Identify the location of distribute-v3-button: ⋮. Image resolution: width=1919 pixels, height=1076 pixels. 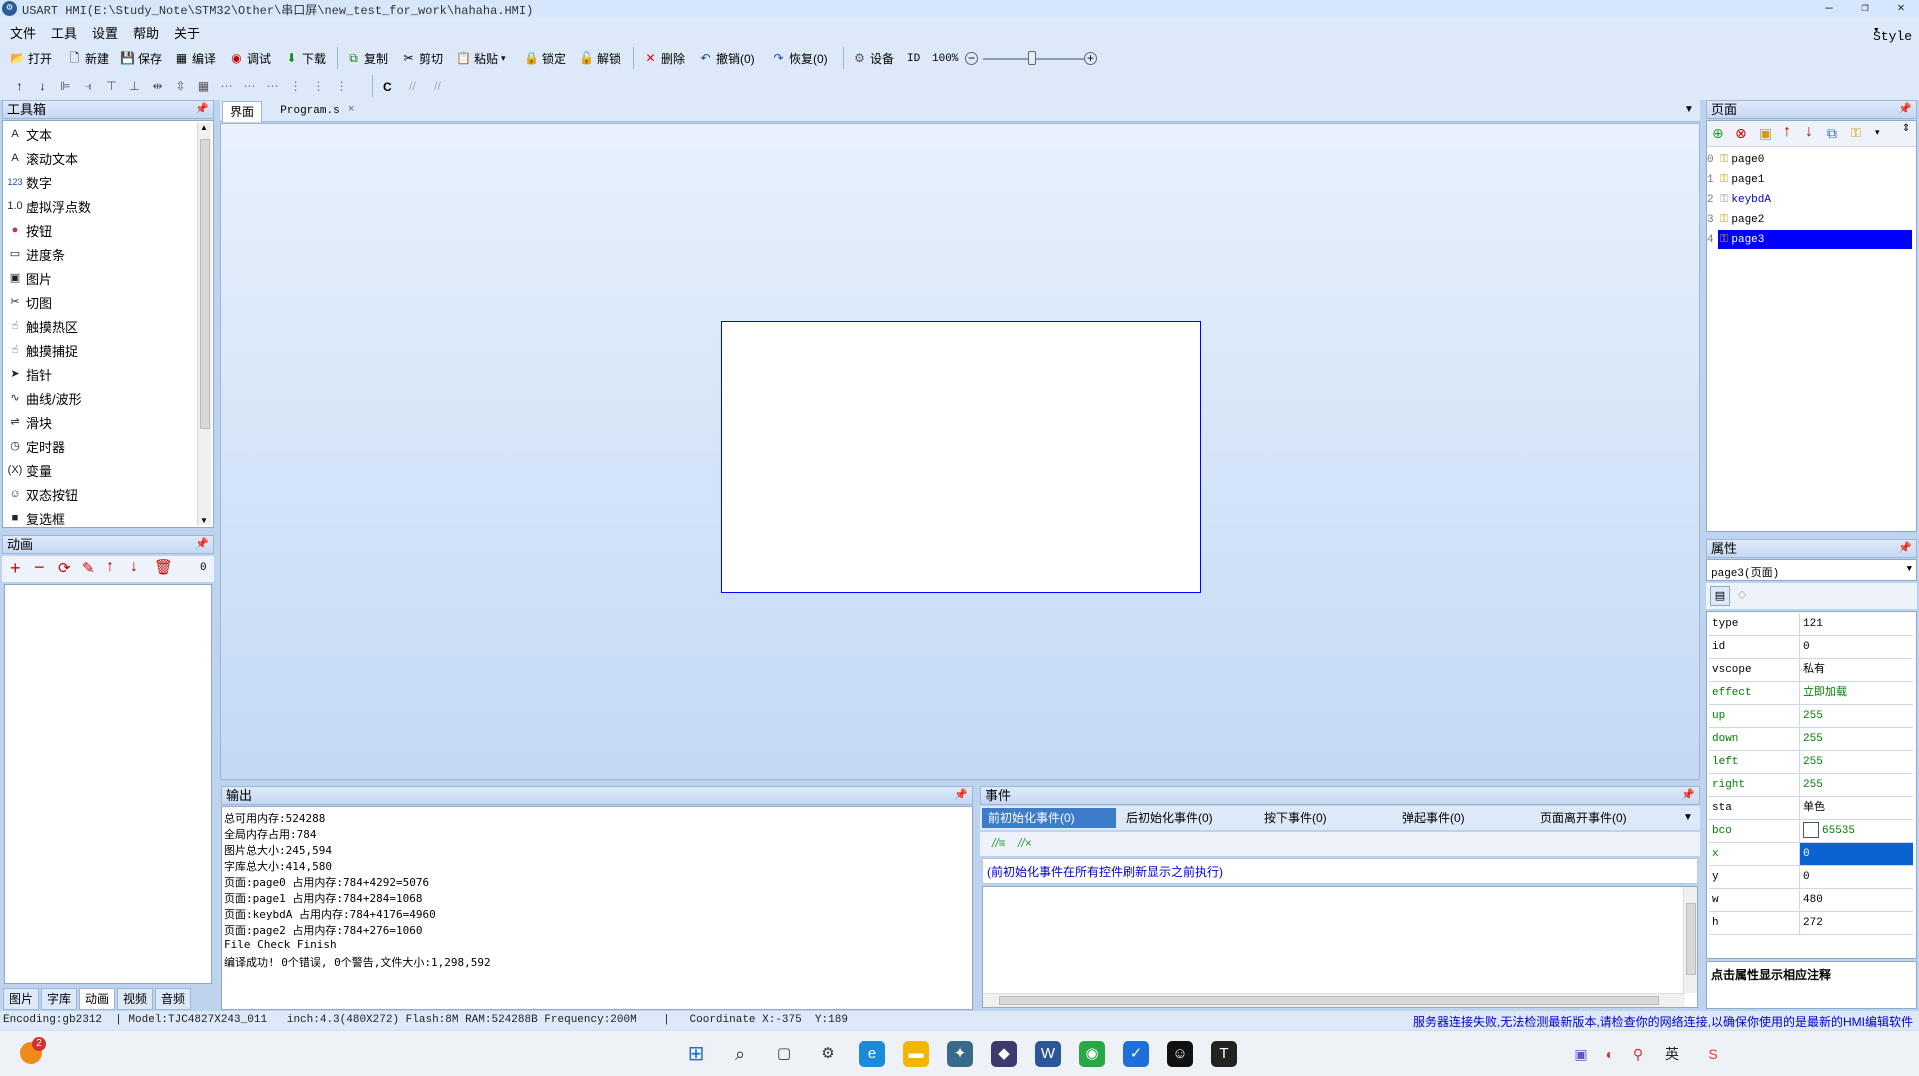
(341, 86).